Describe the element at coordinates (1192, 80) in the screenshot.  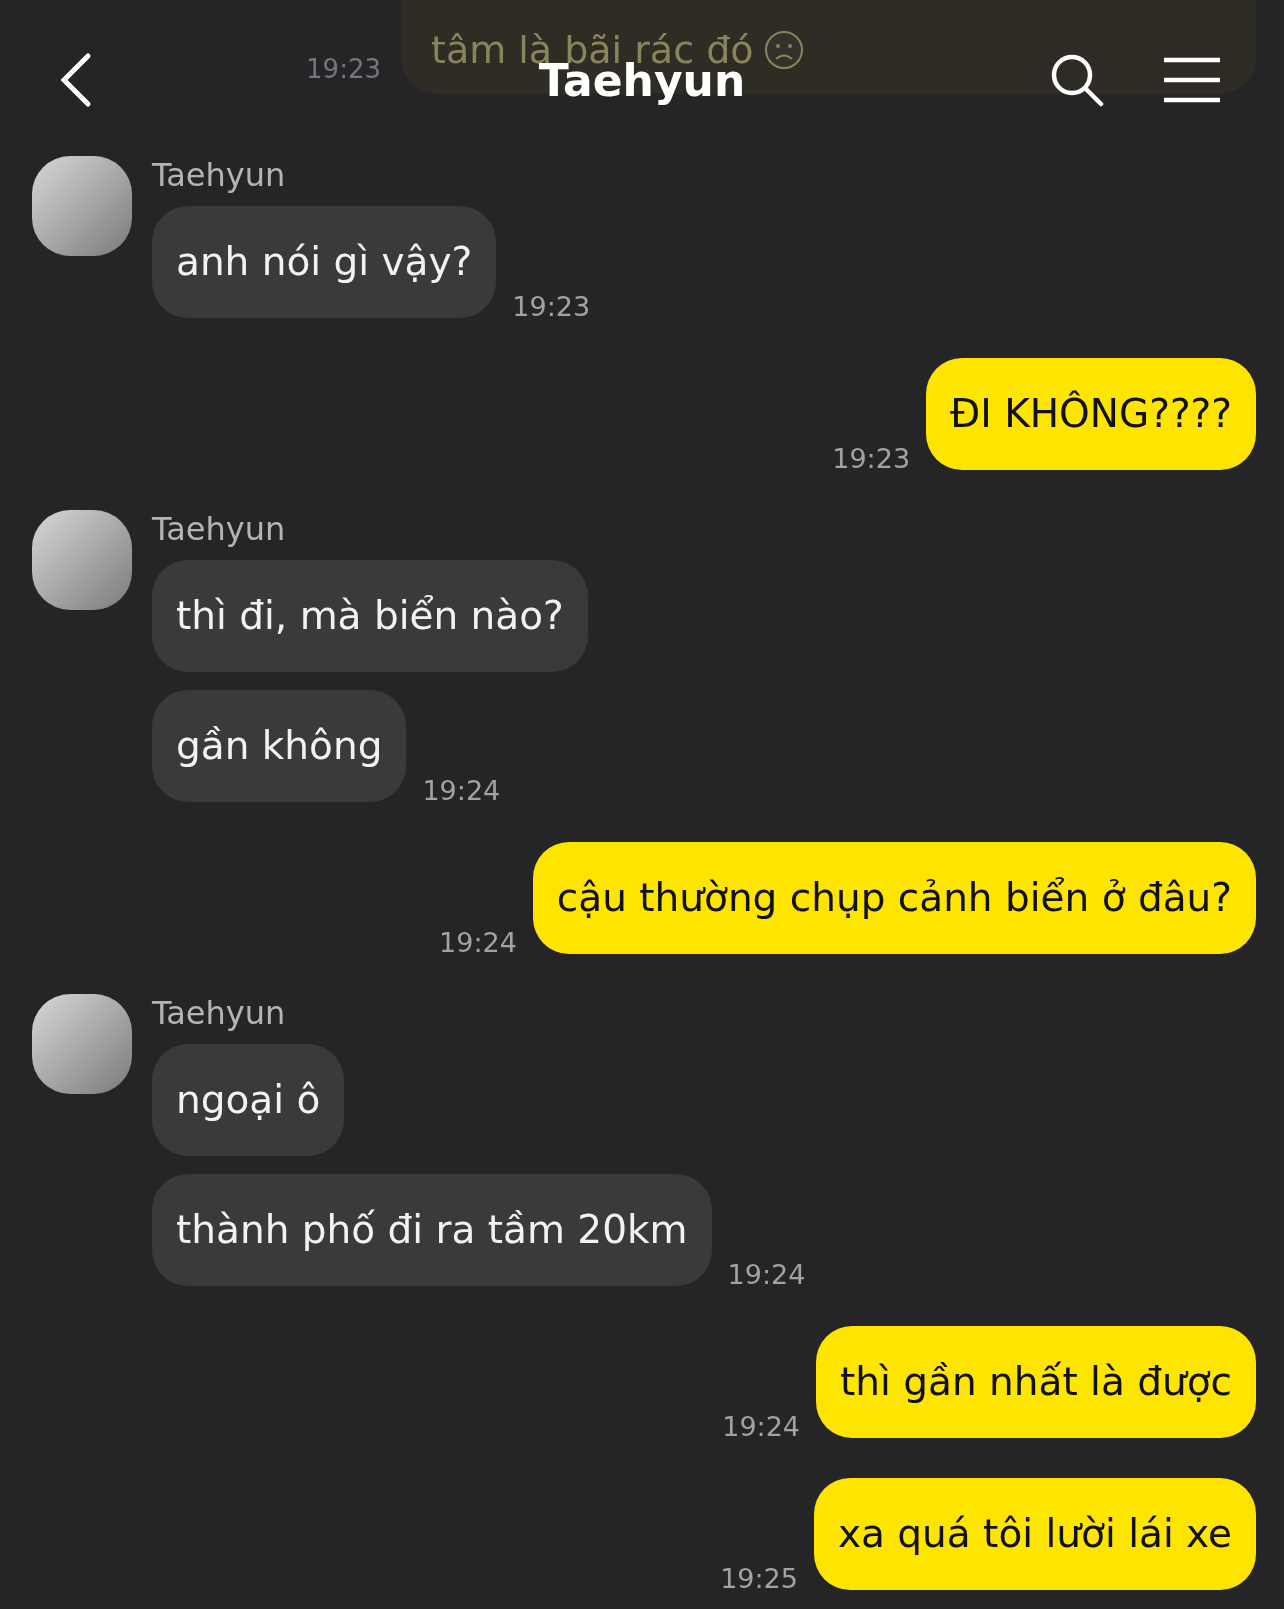
I see `menu-button` at that location.